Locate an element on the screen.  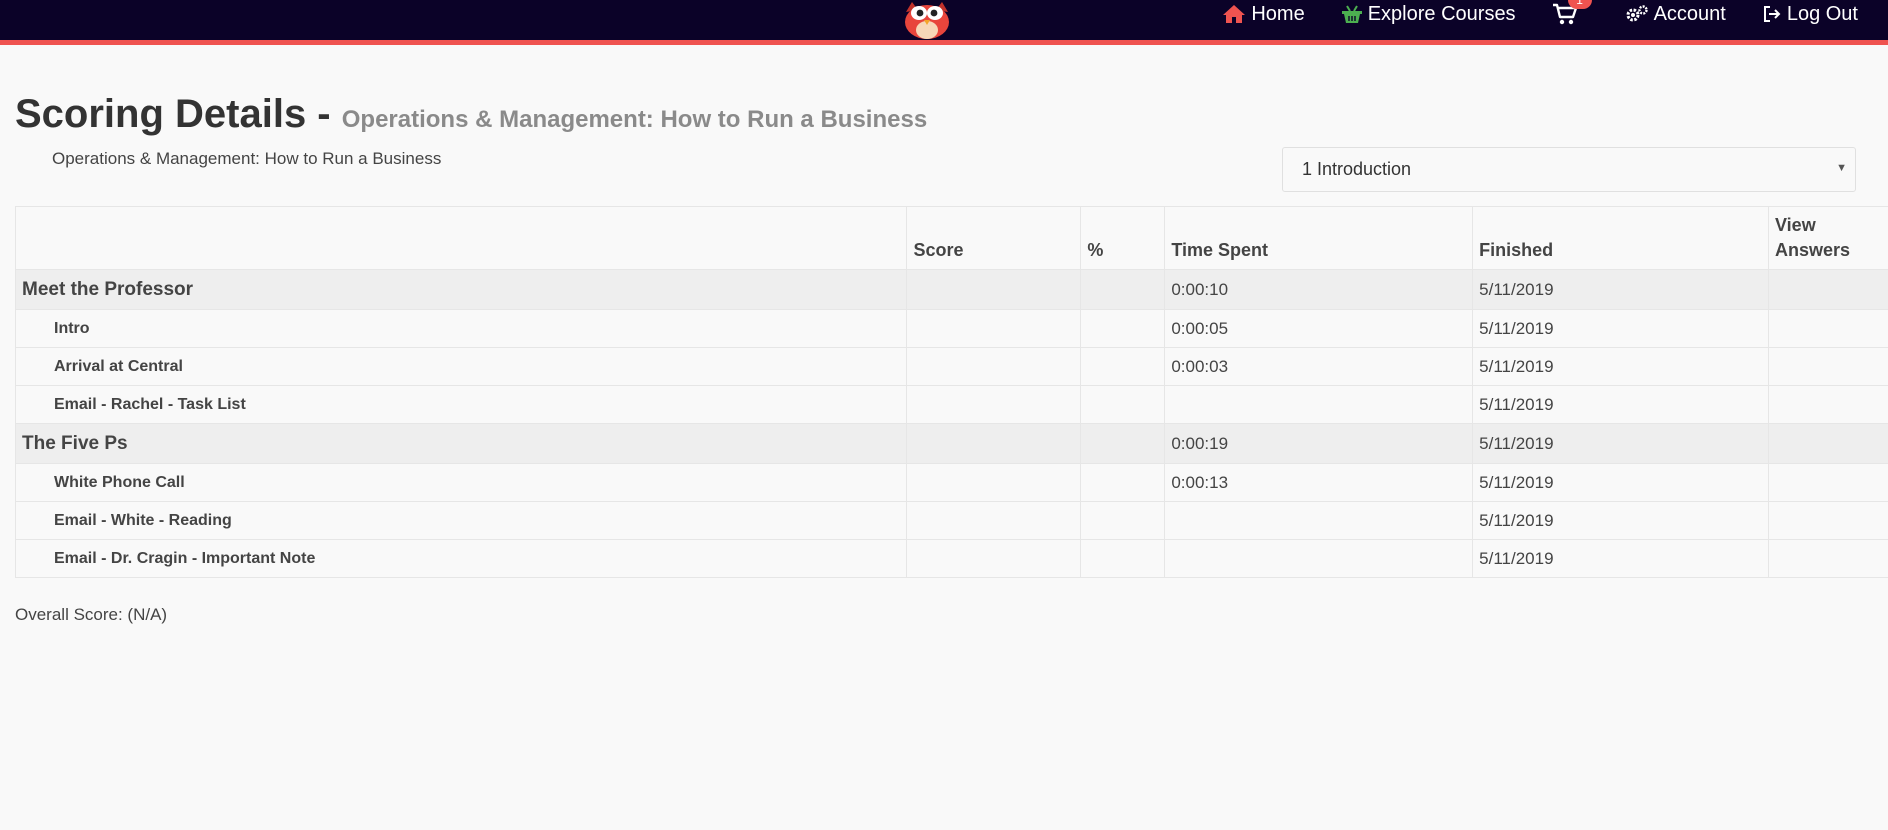
home-icon is located at coordinates (1234, 14).